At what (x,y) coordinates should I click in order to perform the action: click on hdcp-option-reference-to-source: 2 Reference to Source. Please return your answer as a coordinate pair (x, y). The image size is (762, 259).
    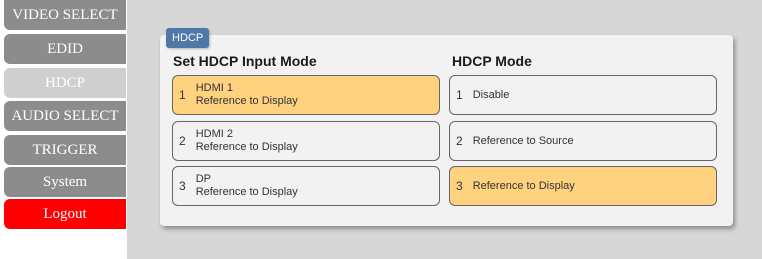
    Looking at the image, I should click on (583, 141).